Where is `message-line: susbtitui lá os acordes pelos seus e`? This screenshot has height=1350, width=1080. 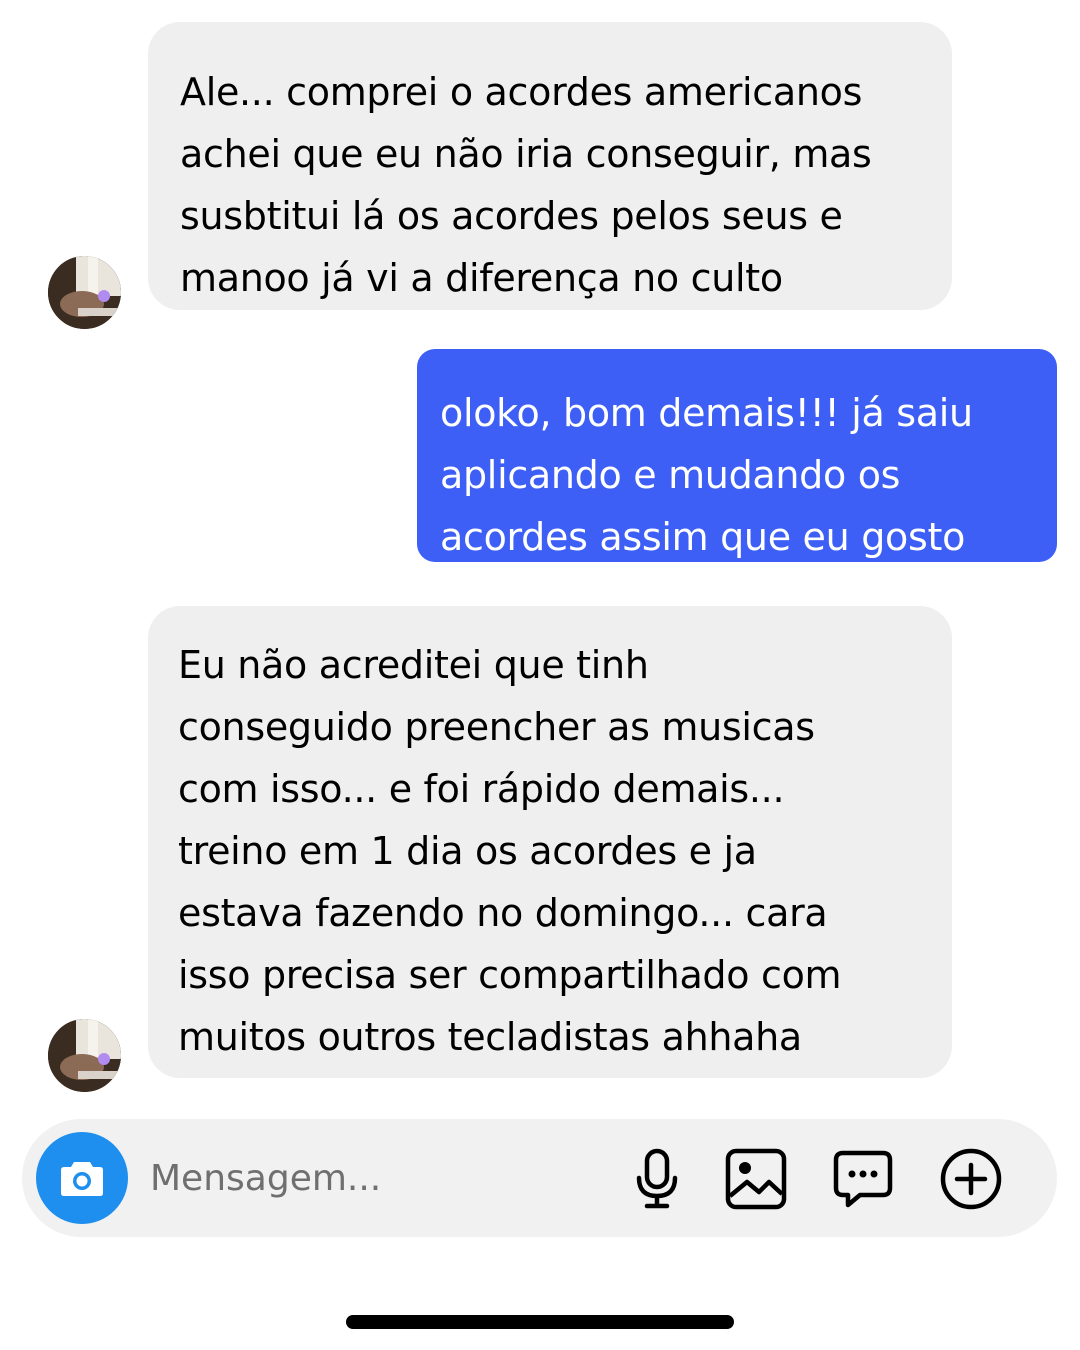 message-line: susbtitui lá os acordes pelos seus e is located at coordinates (511, 216).